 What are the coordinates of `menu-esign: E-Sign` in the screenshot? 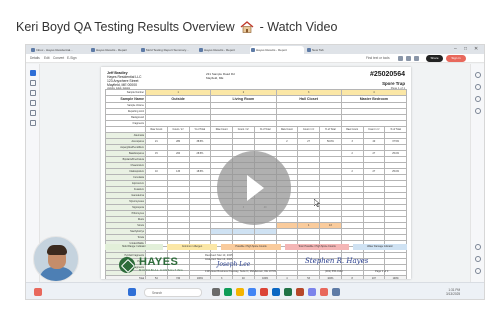 It's located at (72, 58).